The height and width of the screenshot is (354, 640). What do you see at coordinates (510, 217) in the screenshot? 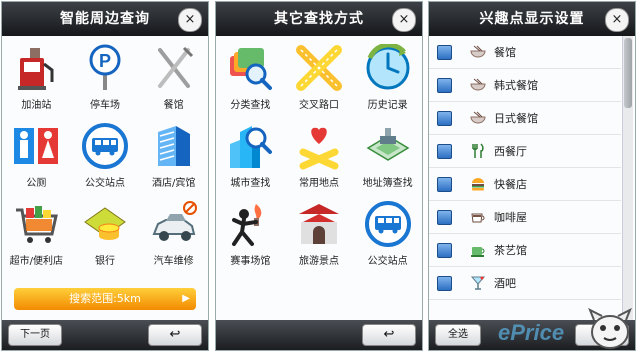
I see `poi-label: 咖啡屋` at bounding box center [510, 217].